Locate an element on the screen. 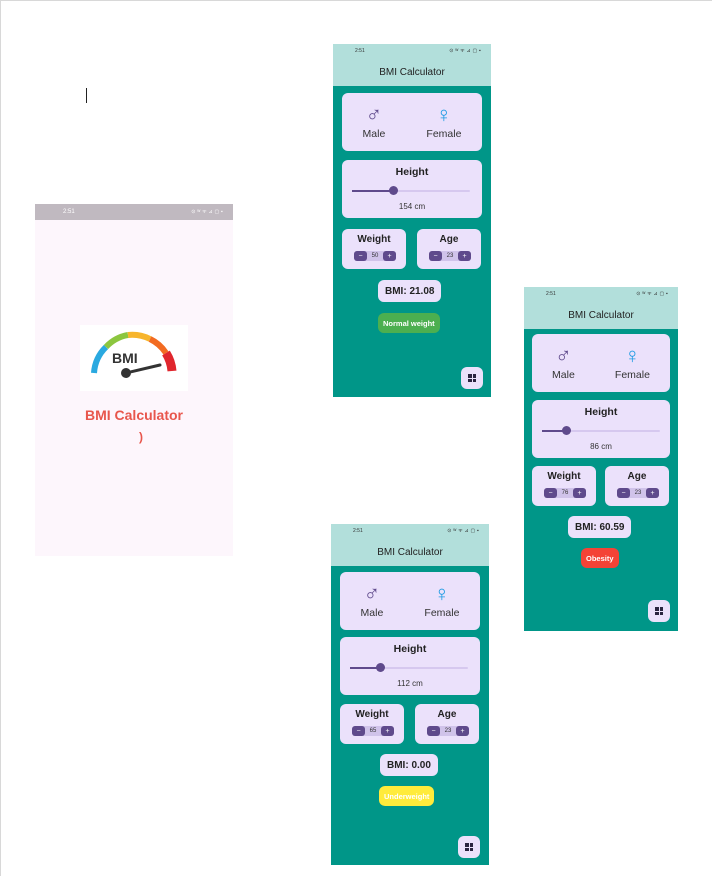 The width and height of the screenshot is (712, 876). height-card: Height 154 cm is located at coordinates (412, 189).